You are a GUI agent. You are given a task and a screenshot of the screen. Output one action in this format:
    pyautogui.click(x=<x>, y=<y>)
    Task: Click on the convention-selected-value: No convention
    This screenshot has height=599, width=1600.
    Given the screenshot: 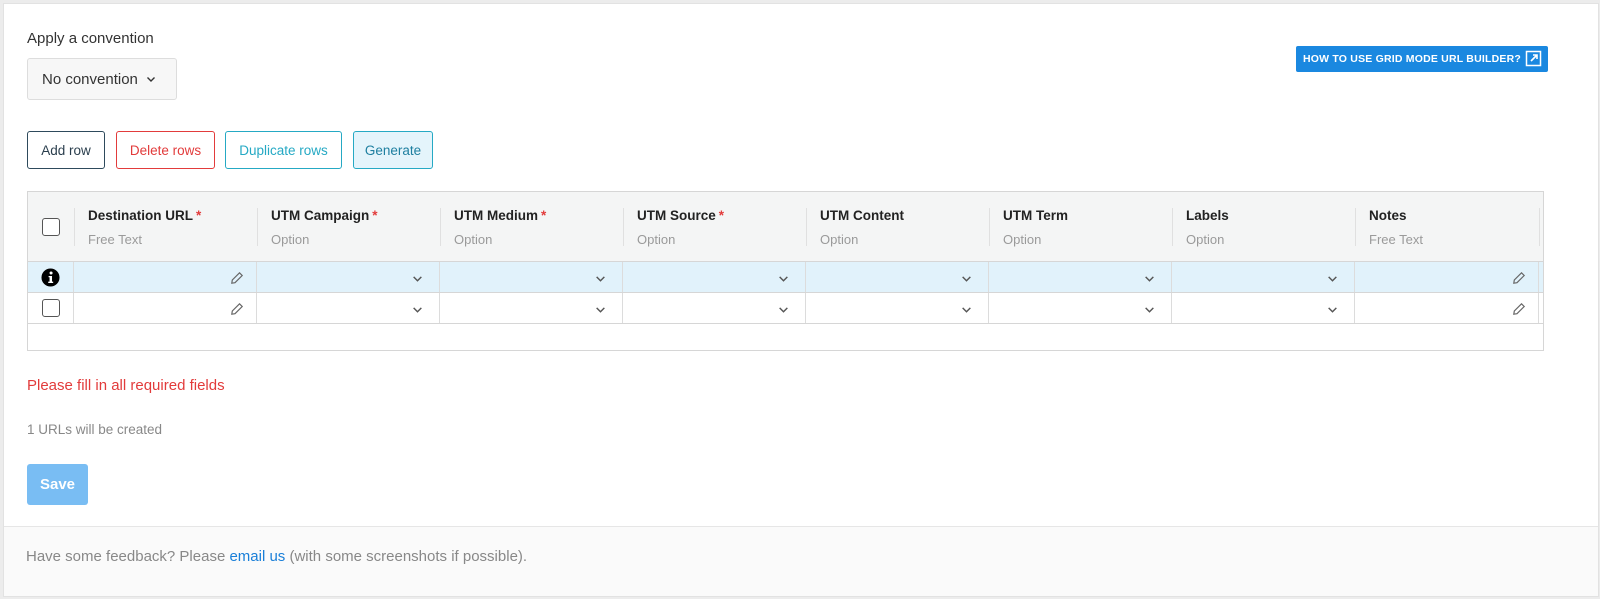 What is the action you would take?
    pyautogui.click(x=90, y=79)
    